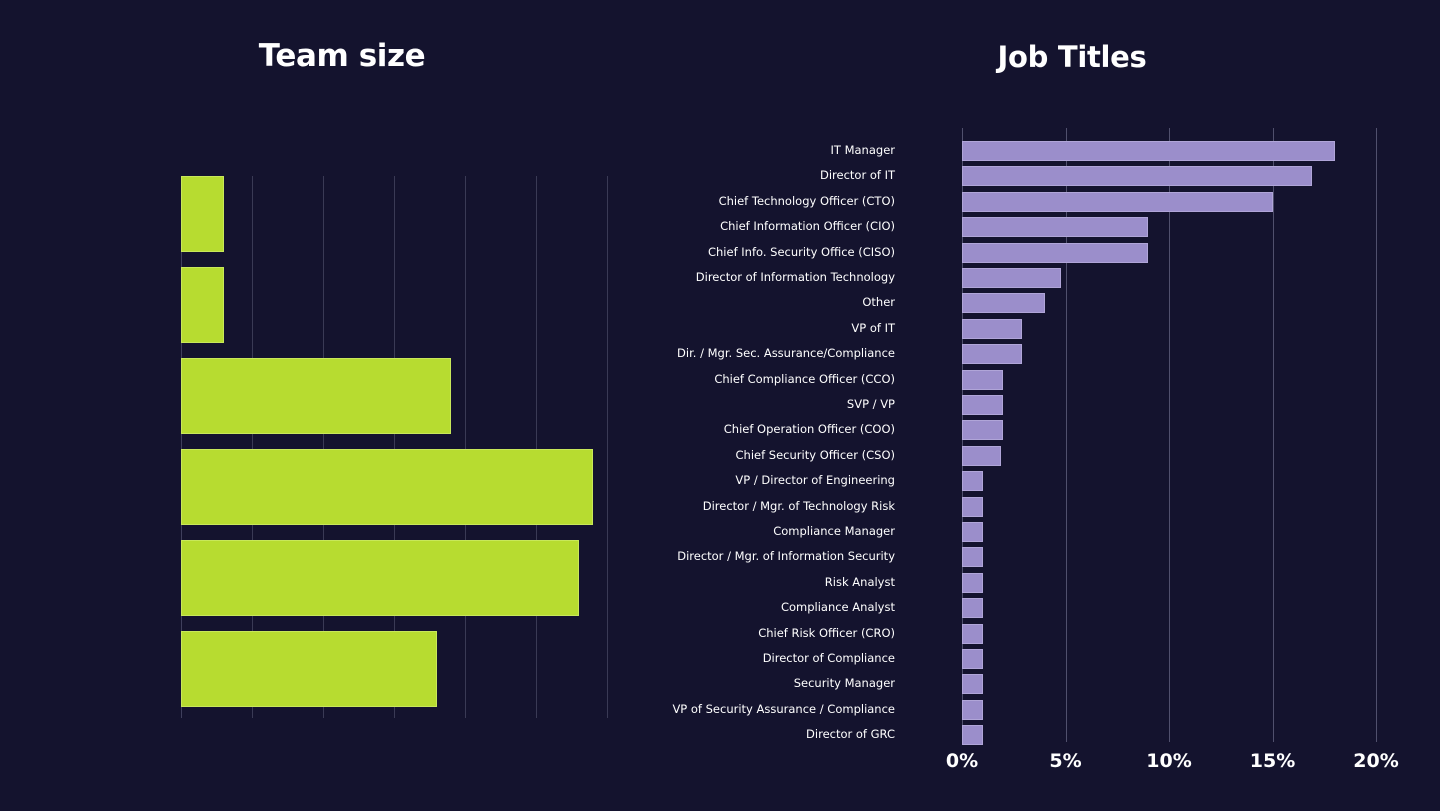 The image size is (1440, 811). Describe the element at coordinates (844, 683) in the screenshot. I see `job-title-category-label: Security Manager` at that location.